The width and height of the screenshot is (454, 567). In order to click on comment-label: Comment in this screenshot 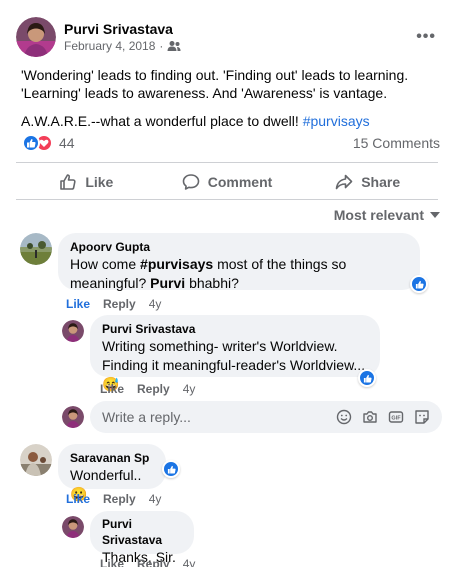, I will do `click(240, 182)`.